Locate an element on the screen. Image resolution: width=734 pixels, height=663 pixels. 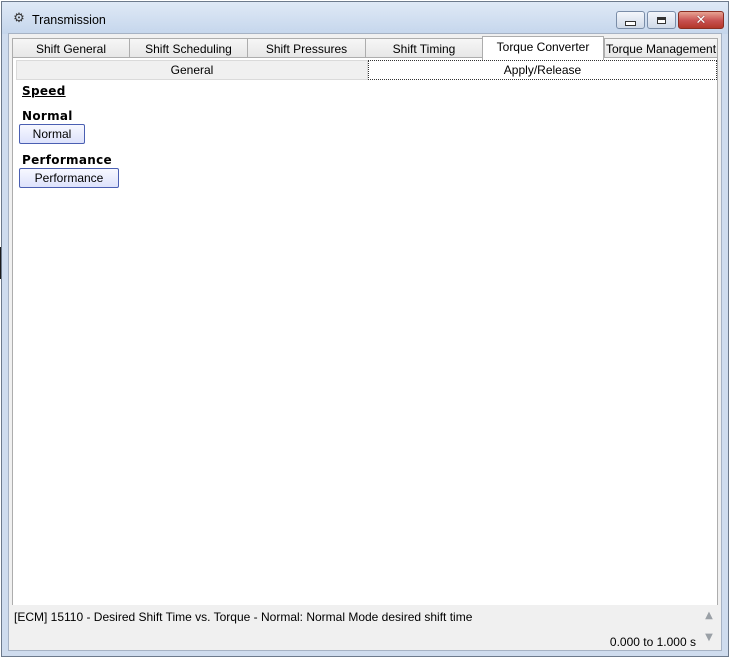
tab-shift-pressures: Shift Pressures is located at coordinates (306, 48).